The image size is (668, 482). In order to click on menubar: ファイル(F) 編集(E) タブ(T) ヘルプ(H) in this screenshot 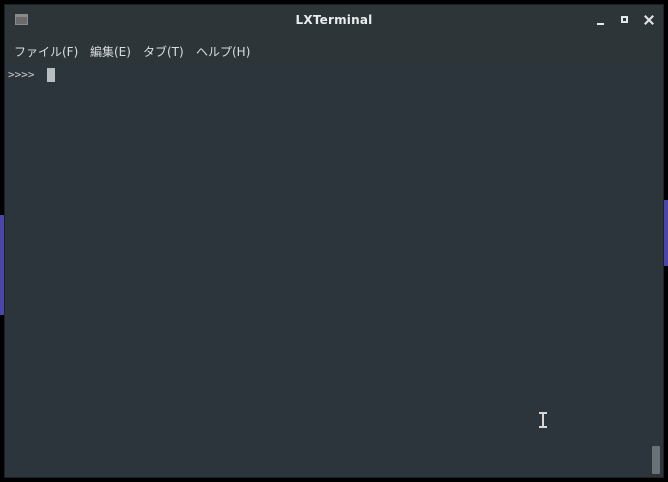, I will do `click(334, 50)`.